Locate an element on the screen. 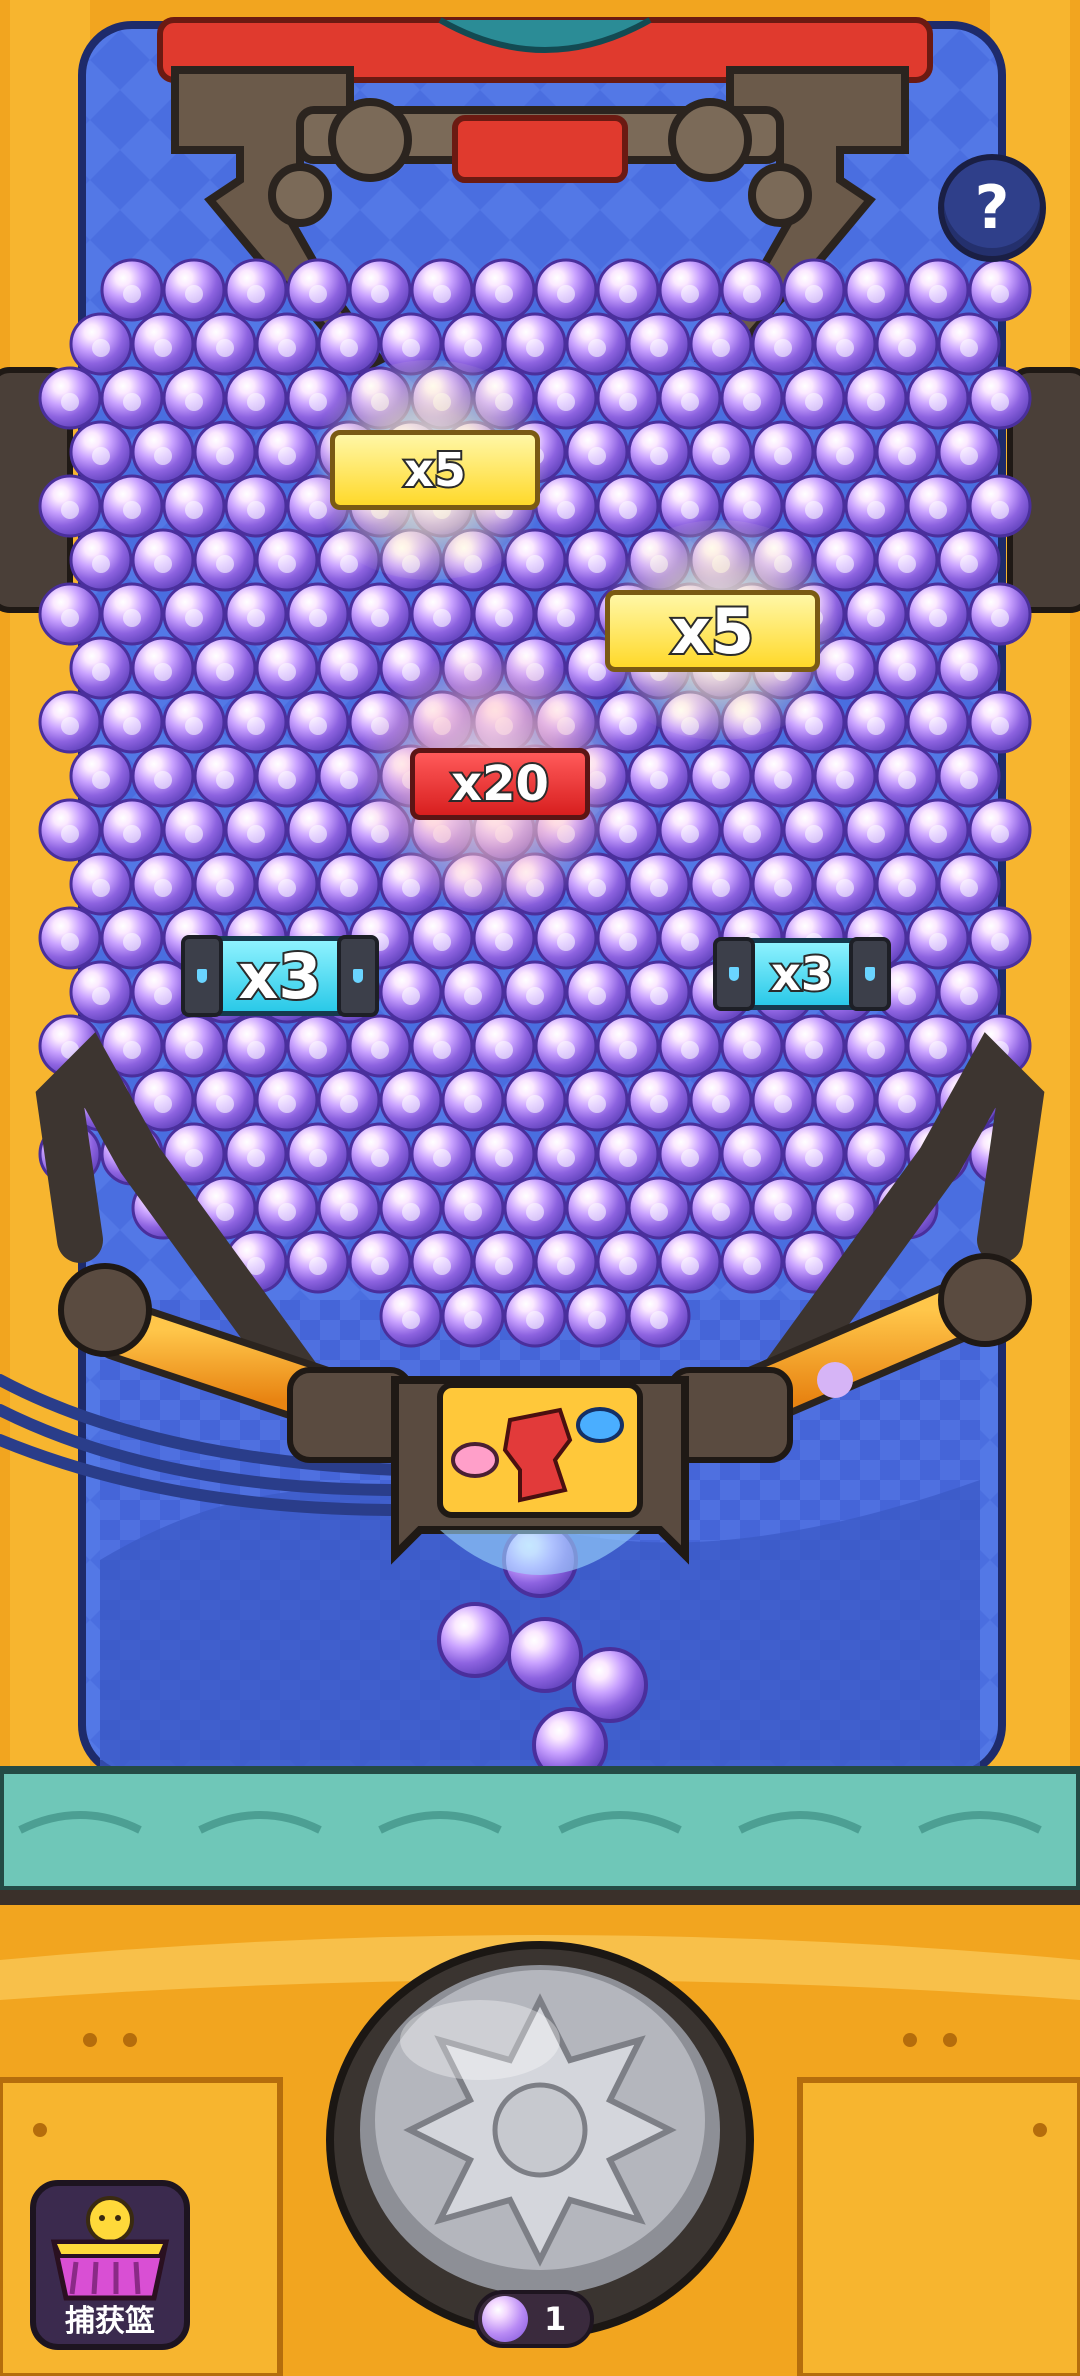 Image resolution: width=1080 pixels, height=2376 pixels. falling-ball is located at coordinates (475, 1640).